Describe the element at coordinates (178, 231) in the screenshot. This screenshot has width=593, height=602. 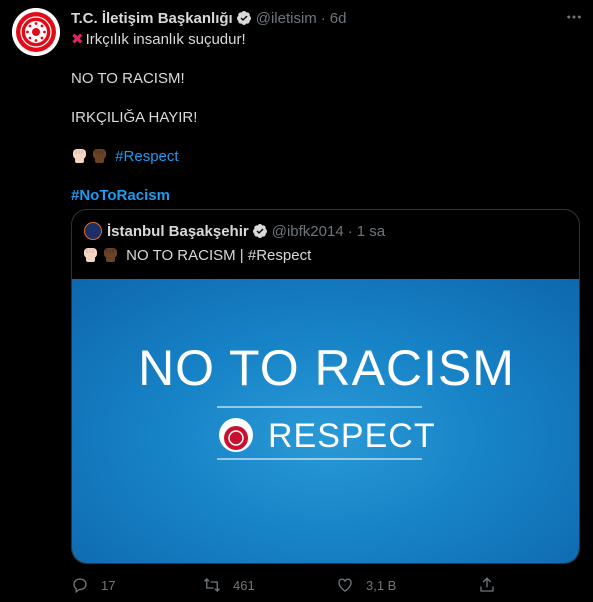
I see `quoted-display-name: İstanbul Başakşehir` at that location.